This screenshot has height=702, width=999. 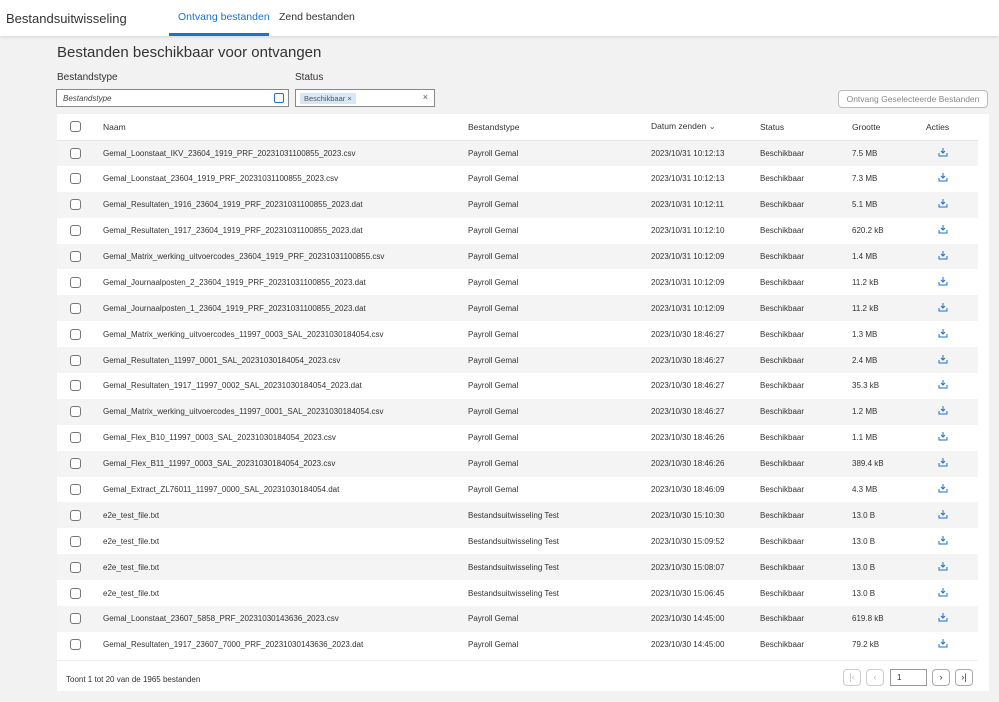 I want to click on col-grootte: Grootte, so click(x=889, y=127).